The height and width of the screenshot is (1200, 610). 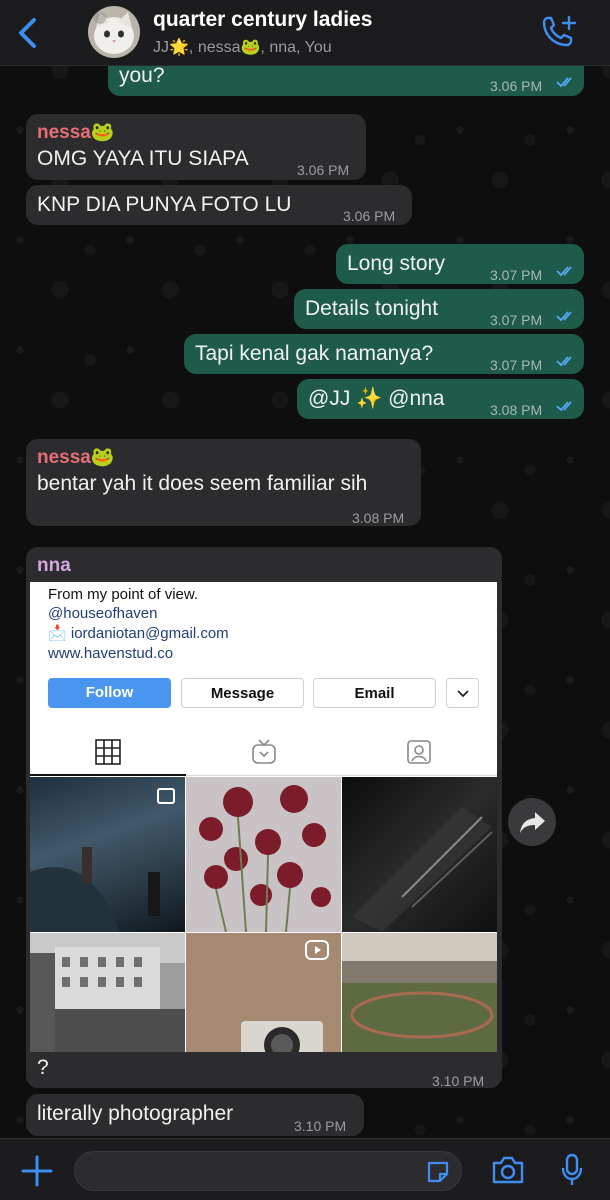 I want to click on message-button: Message, so click(x=242, y=693).